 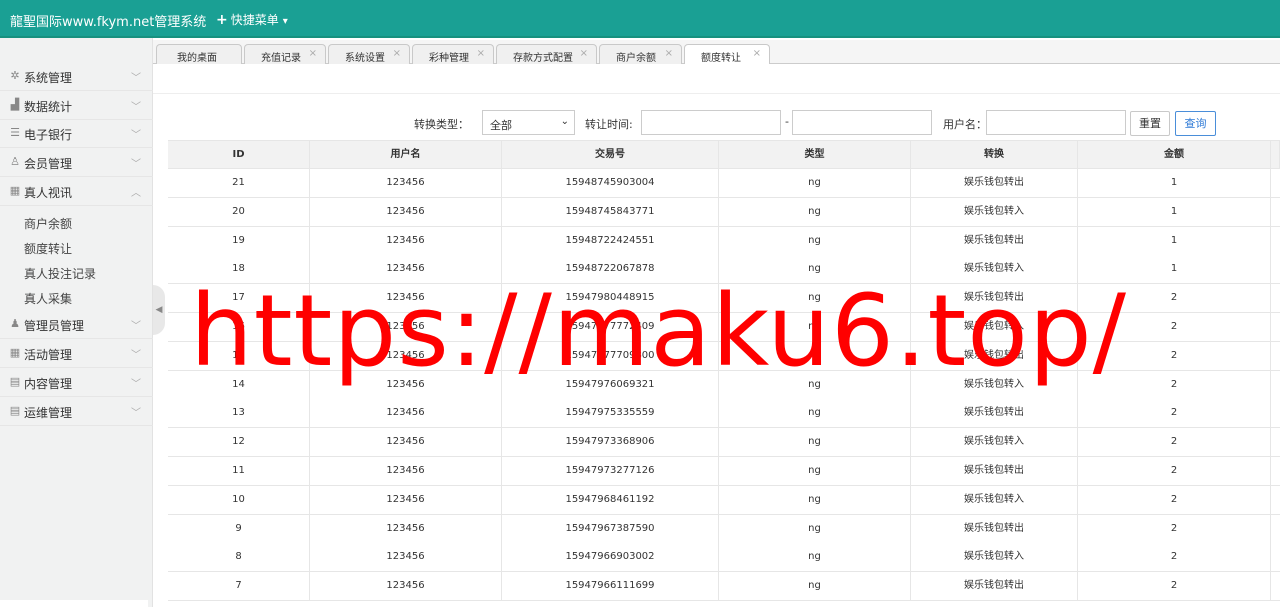 I want to click on sidebar-item: ▟ 数据统计 ﹀, so click(x=76, y=105).